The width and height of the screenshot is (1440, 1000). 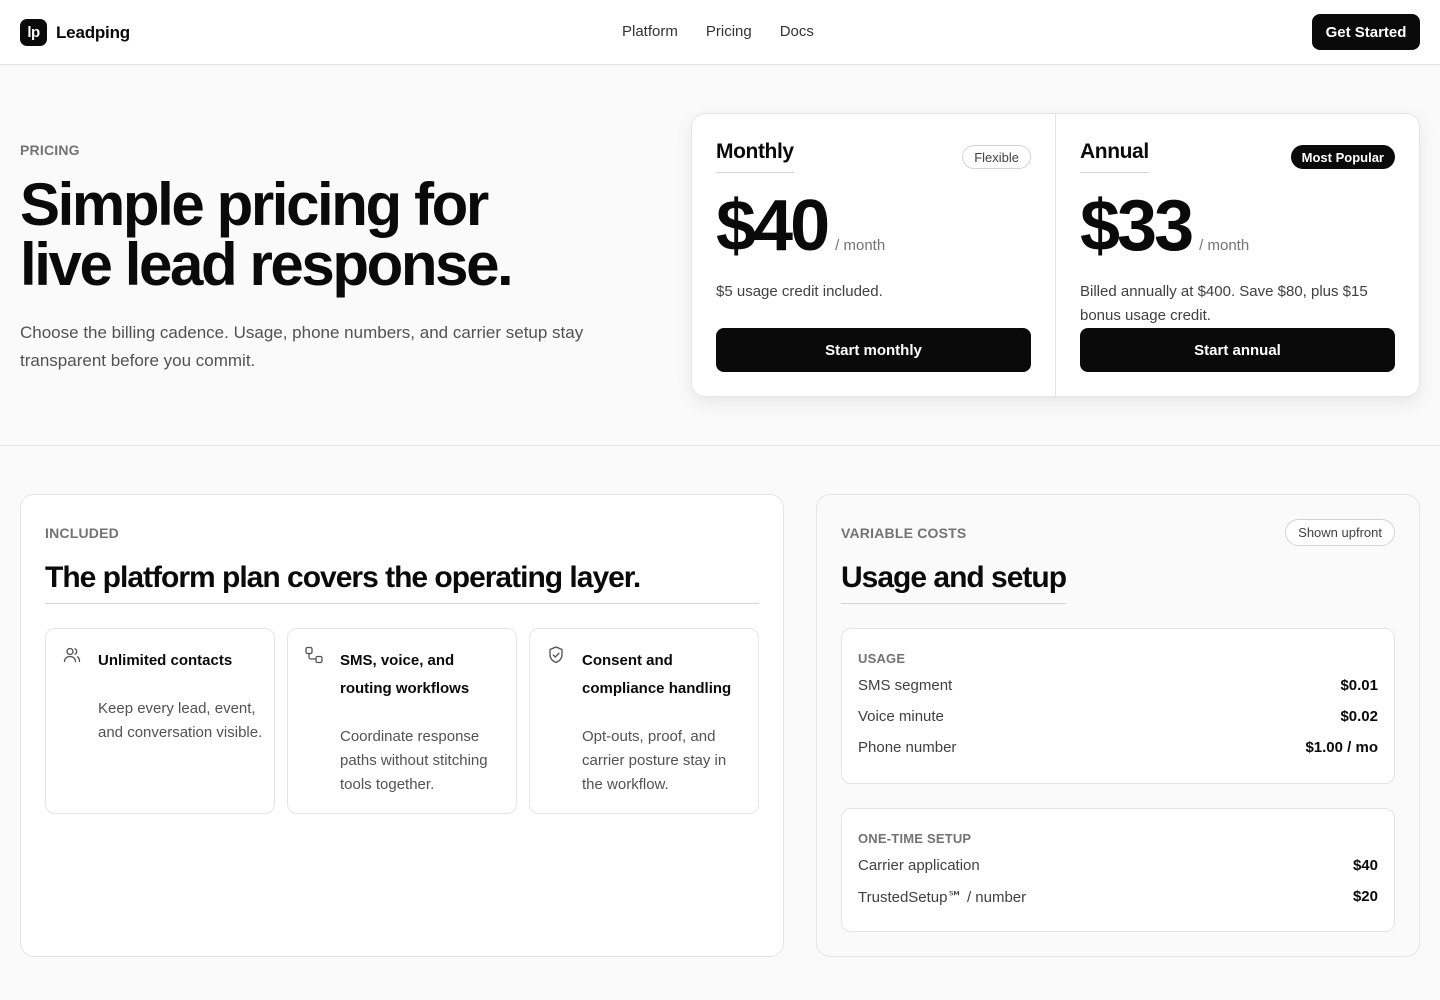 What do you see at coordinates (905, 685) in the screenshot?
I see `cost-name: SMS segment` at bounding box center [905, 685].